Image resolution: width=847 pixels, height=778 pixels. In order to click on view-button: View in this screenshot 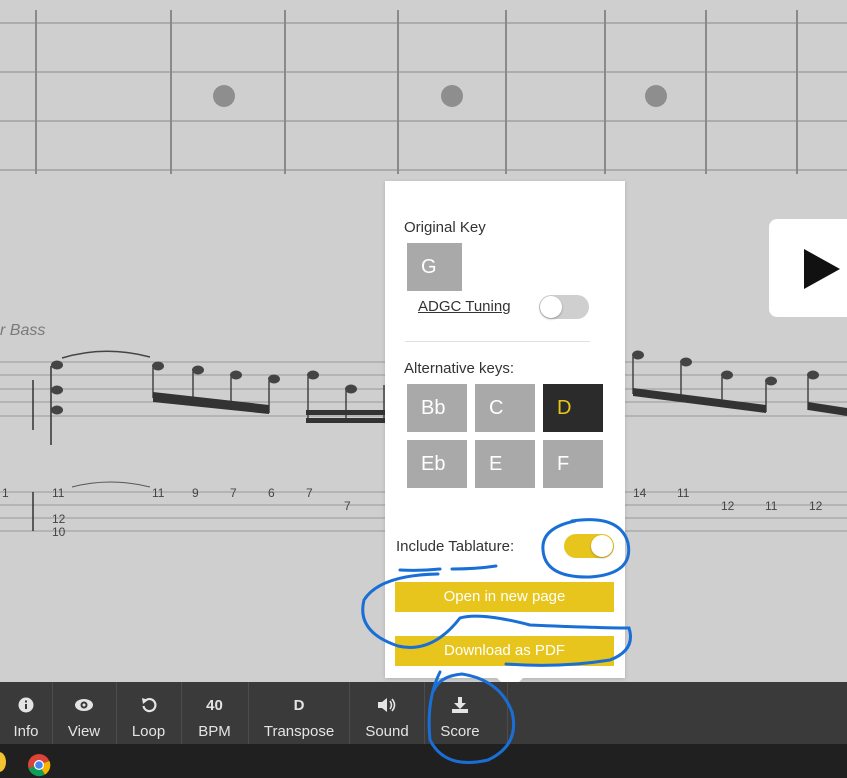, I will do `click(84, 713)`.